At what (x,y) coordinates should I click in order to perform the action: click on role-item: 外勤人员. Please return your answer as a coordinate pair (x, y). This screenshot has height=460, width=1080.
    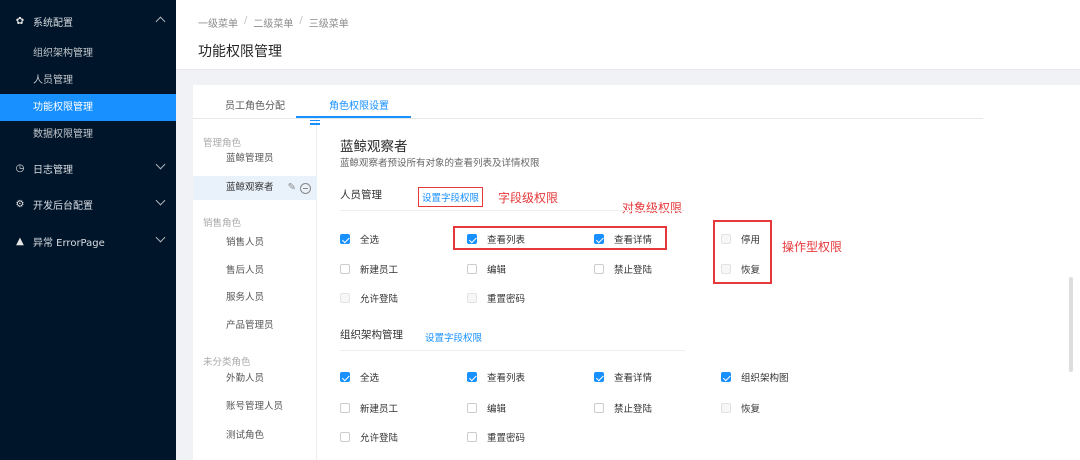
    Looking at the image, I should click on (255, 379).